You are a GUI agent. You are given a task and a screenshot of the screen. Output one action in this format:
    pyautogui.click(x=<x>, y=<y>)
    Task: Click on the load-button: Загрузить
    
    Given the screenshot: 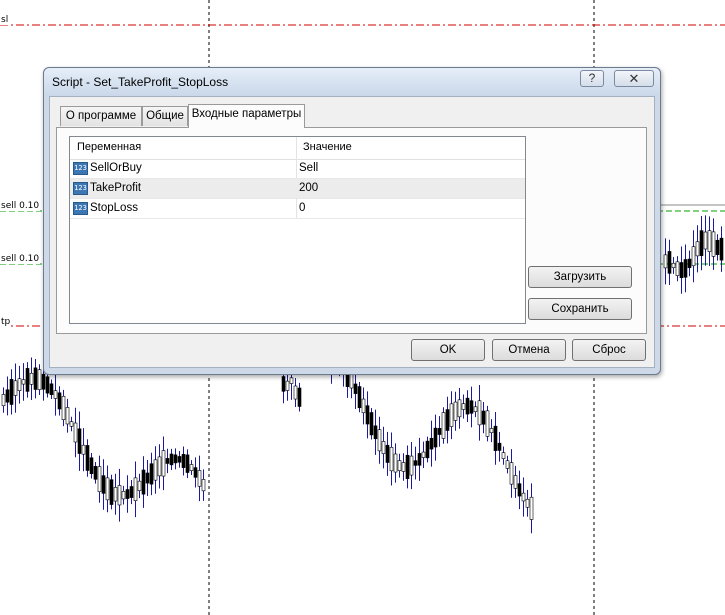 What is the action you would take?
    pyautogui.click(x=580, y=277)
    